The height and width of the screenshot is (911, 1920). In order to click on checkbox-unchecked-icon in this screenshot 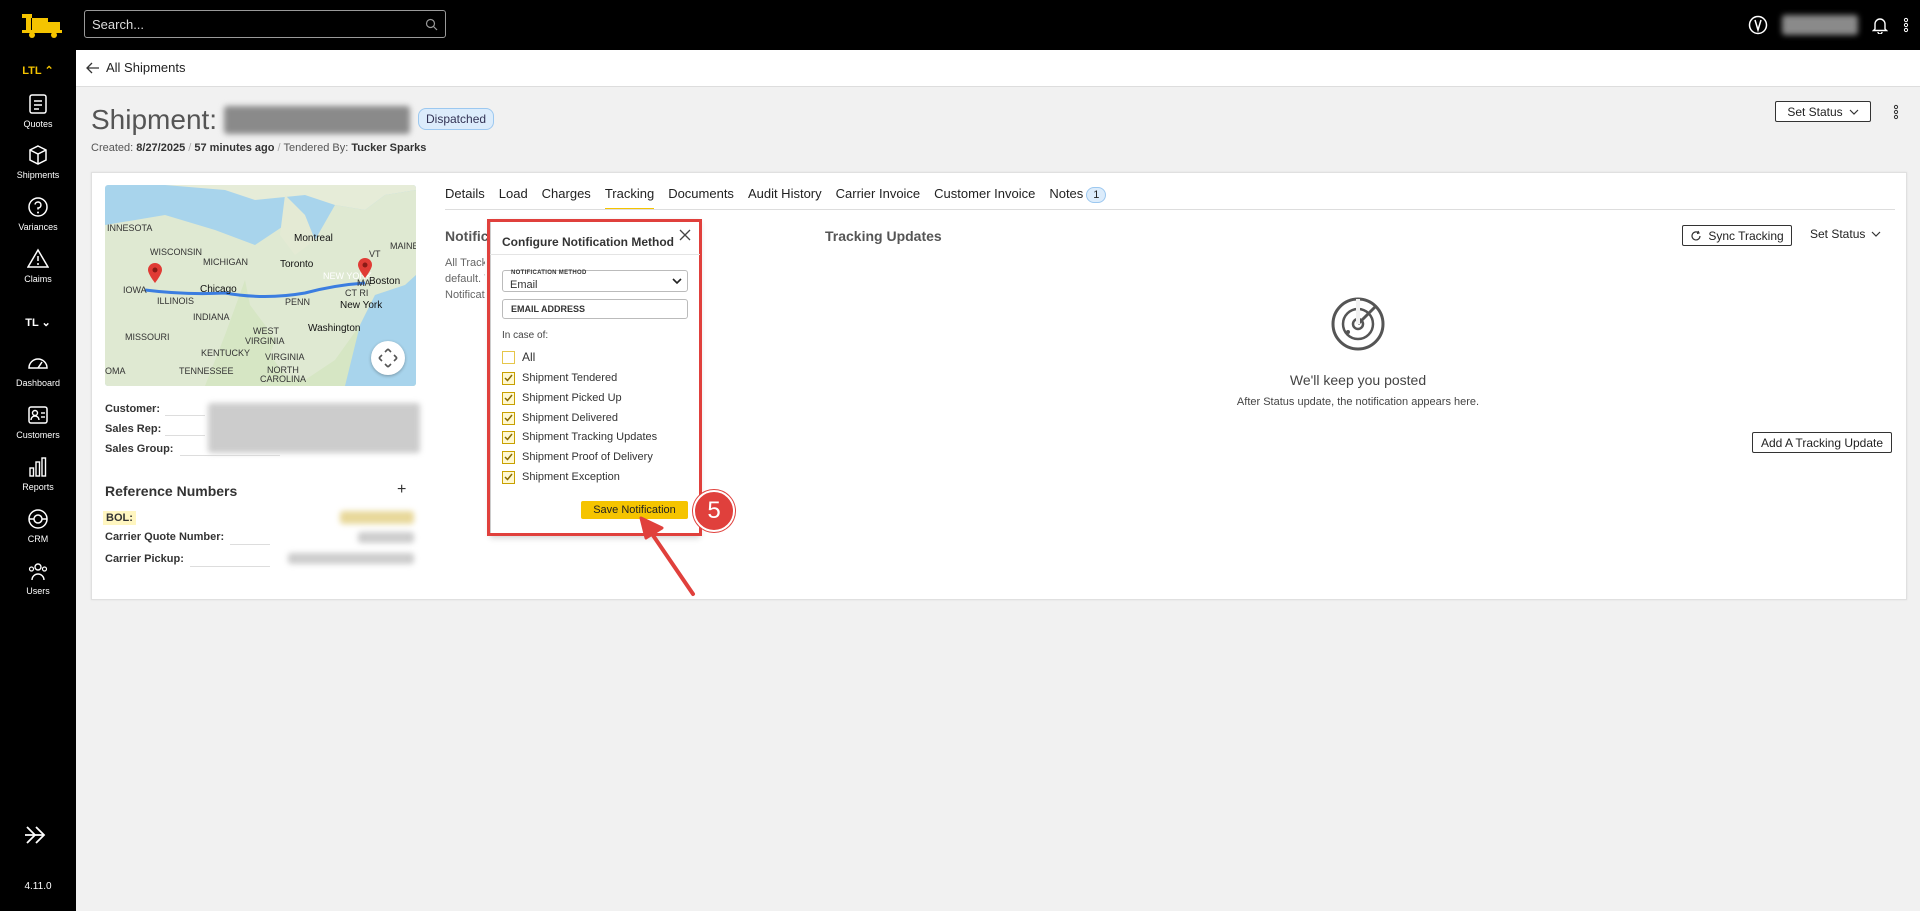, I will do `click(508, 357)`.